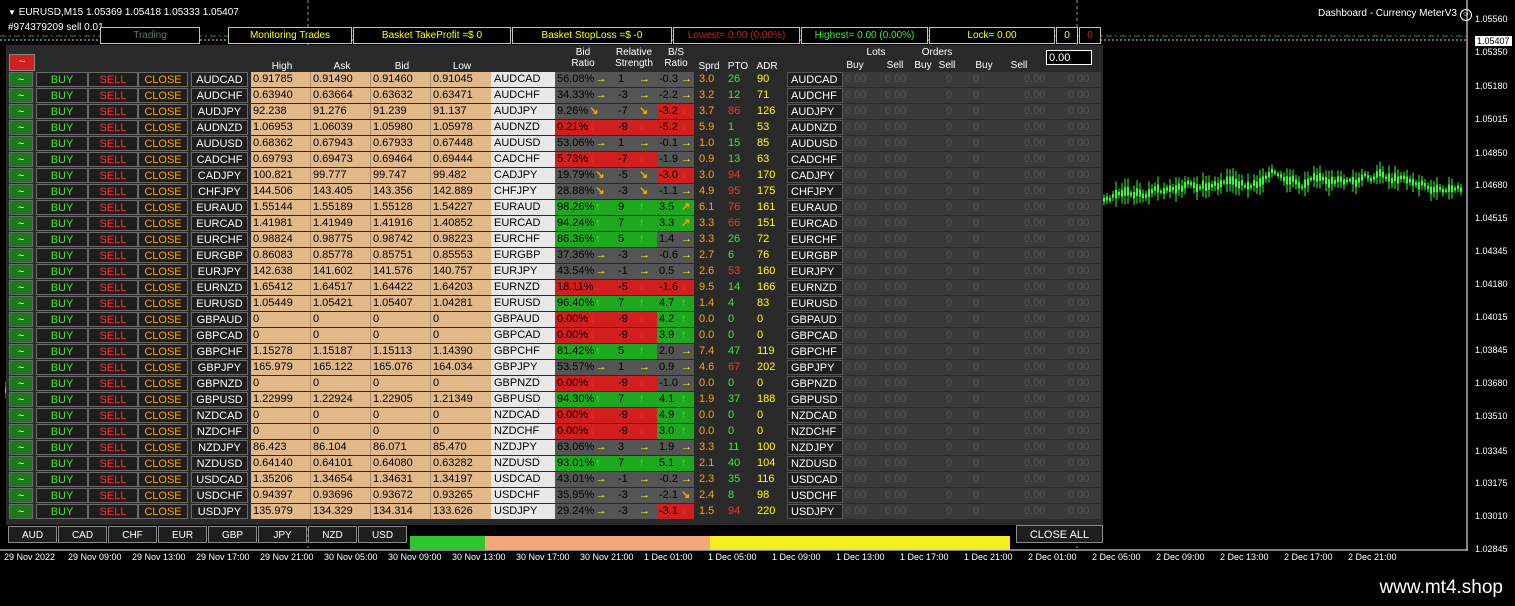  What do you see at coordinates (290, 35) in the screenshot?
I see `monitoring-trades-button: Monitoring Trades` at bounding box center [290, 35].